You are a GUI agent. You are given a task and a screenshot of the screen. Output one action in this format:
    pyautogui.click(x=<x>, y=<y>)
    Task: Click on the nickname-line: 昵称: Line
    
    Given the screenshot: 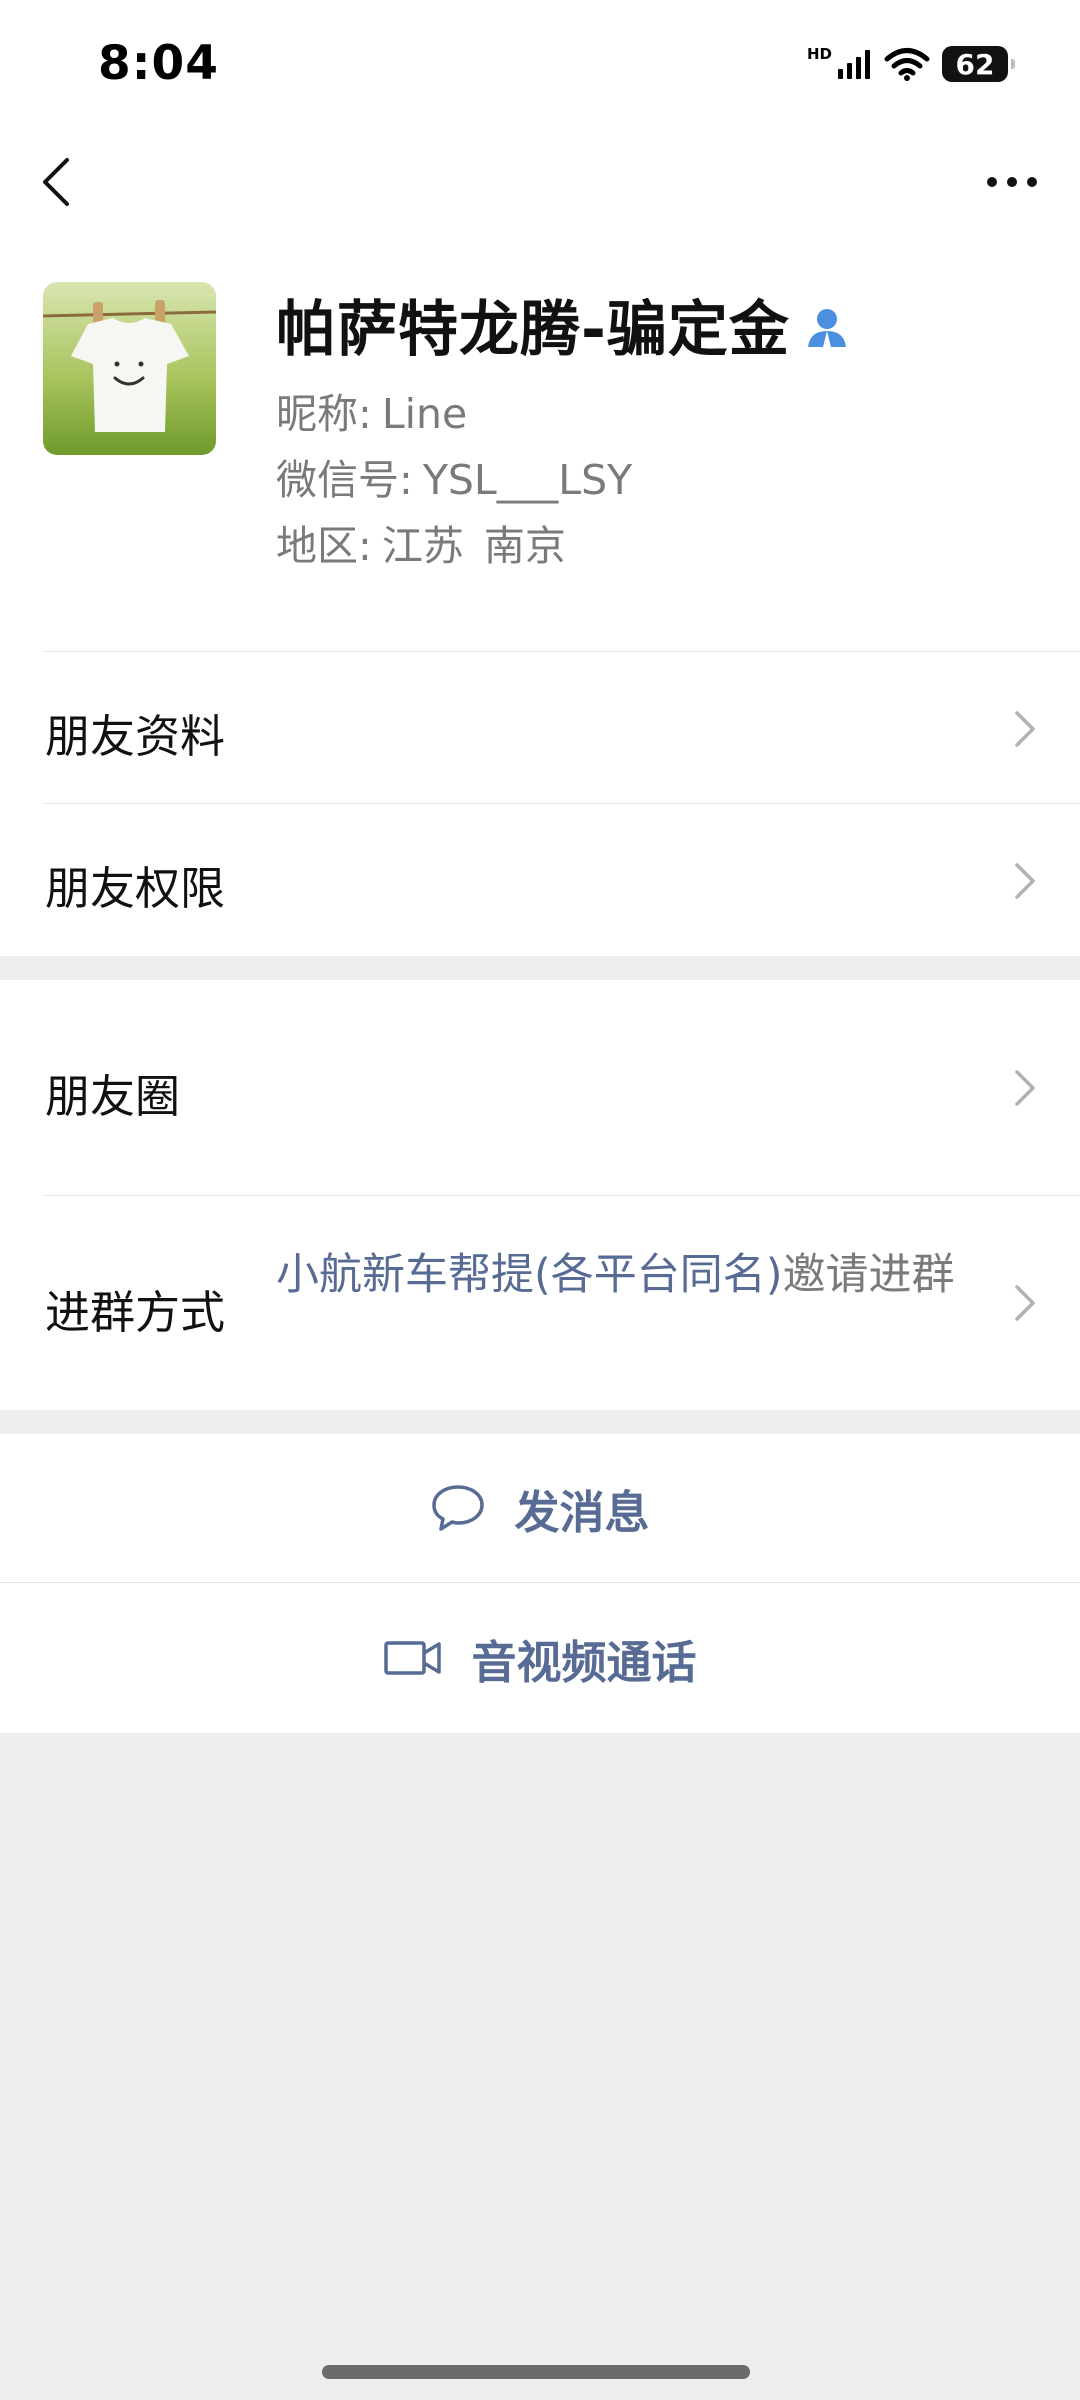 What is the action you would take?
    pyautogui.click(x=371, y=410)
    